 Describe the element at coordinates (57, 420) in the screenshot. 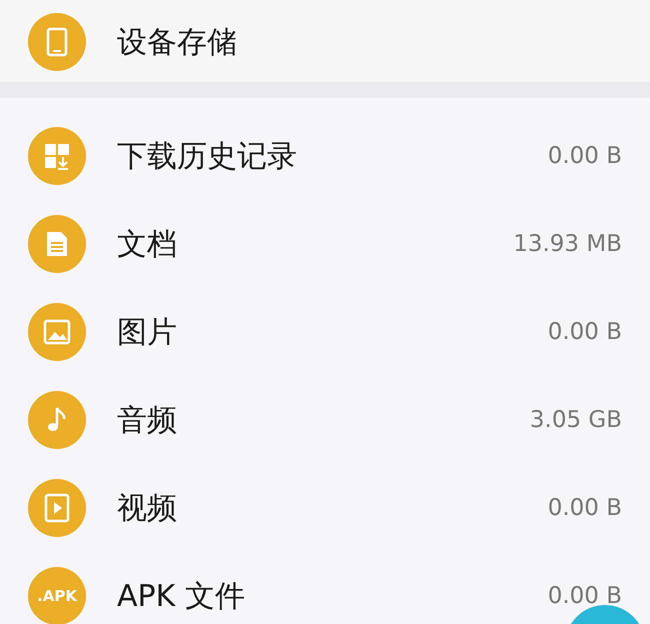

I see `music-note-icon` at that location.